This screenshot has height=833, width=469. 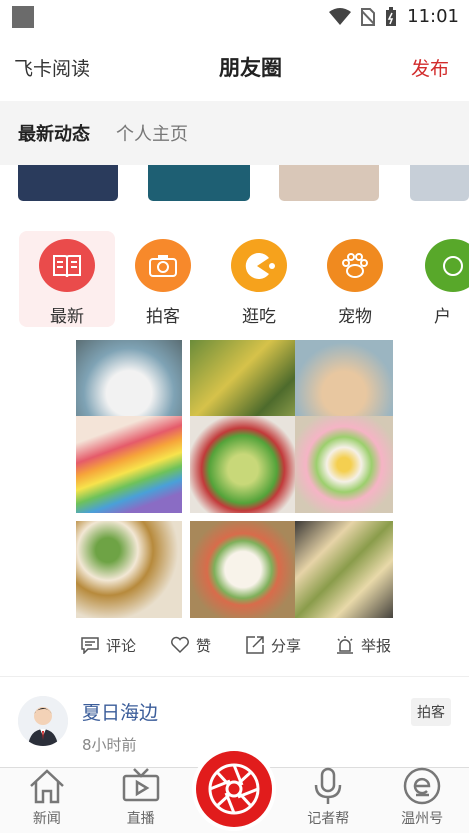 I want to click on report-button: 举报, so click(x=363, y=645).